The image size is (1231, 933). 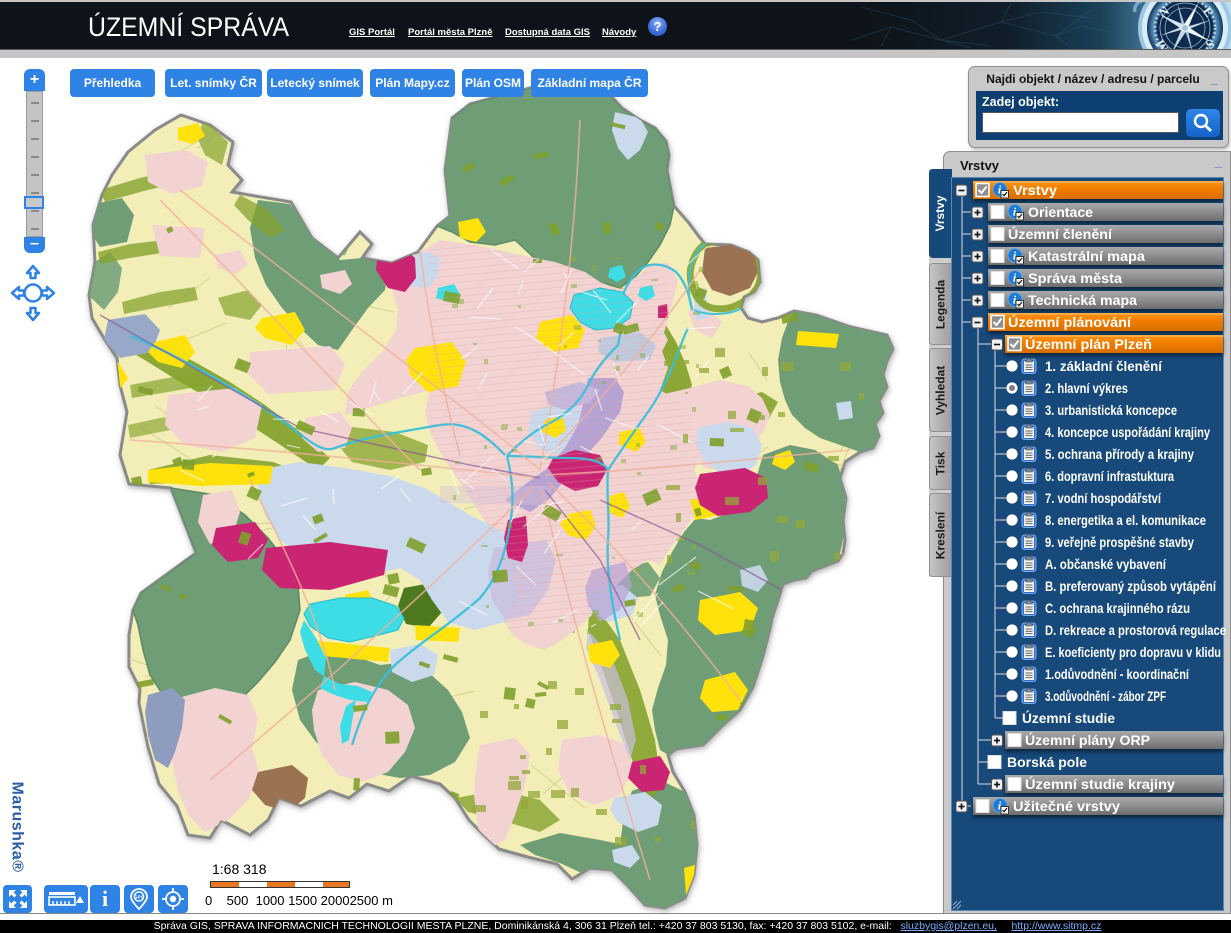 What do you see at coordinates (1119, 542) in the screenshot?
I see `svg-text: 9. veřejně prospěšné stavby` at bounding box center [1119, 542].